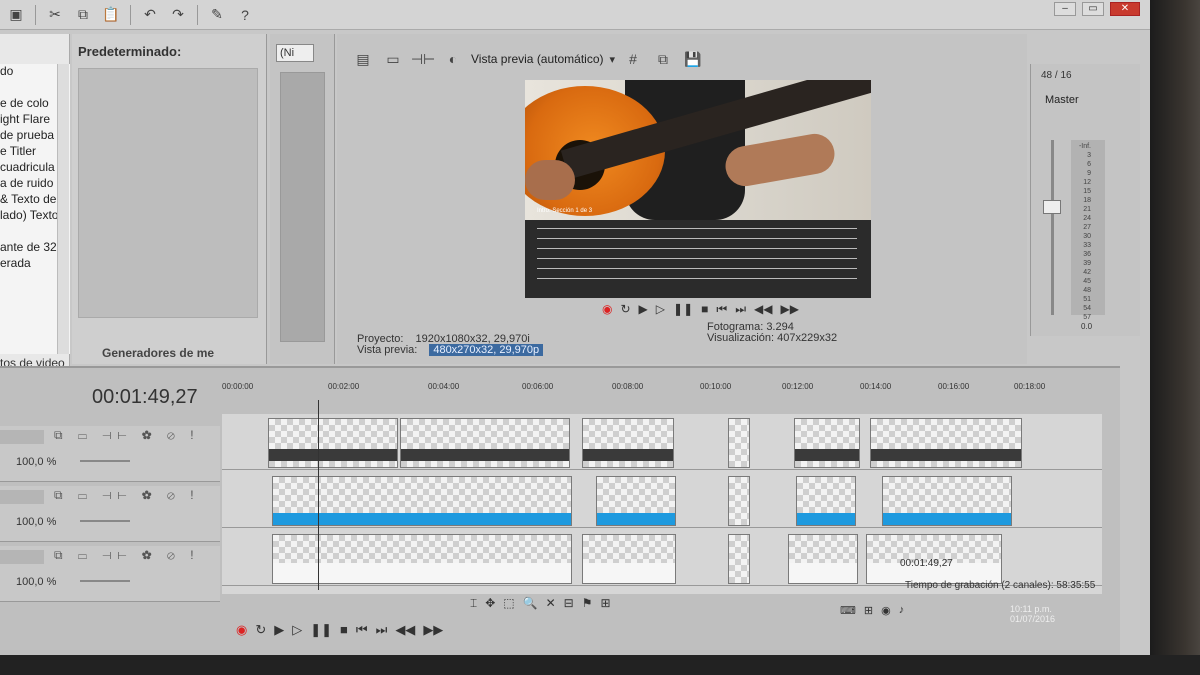 The height and width of the screenshot is (675, 1200). What do you see at coordinates (807, 338) in the screenshot?
I see `display-value: 407x229x32` at bounding box center [807, 338].